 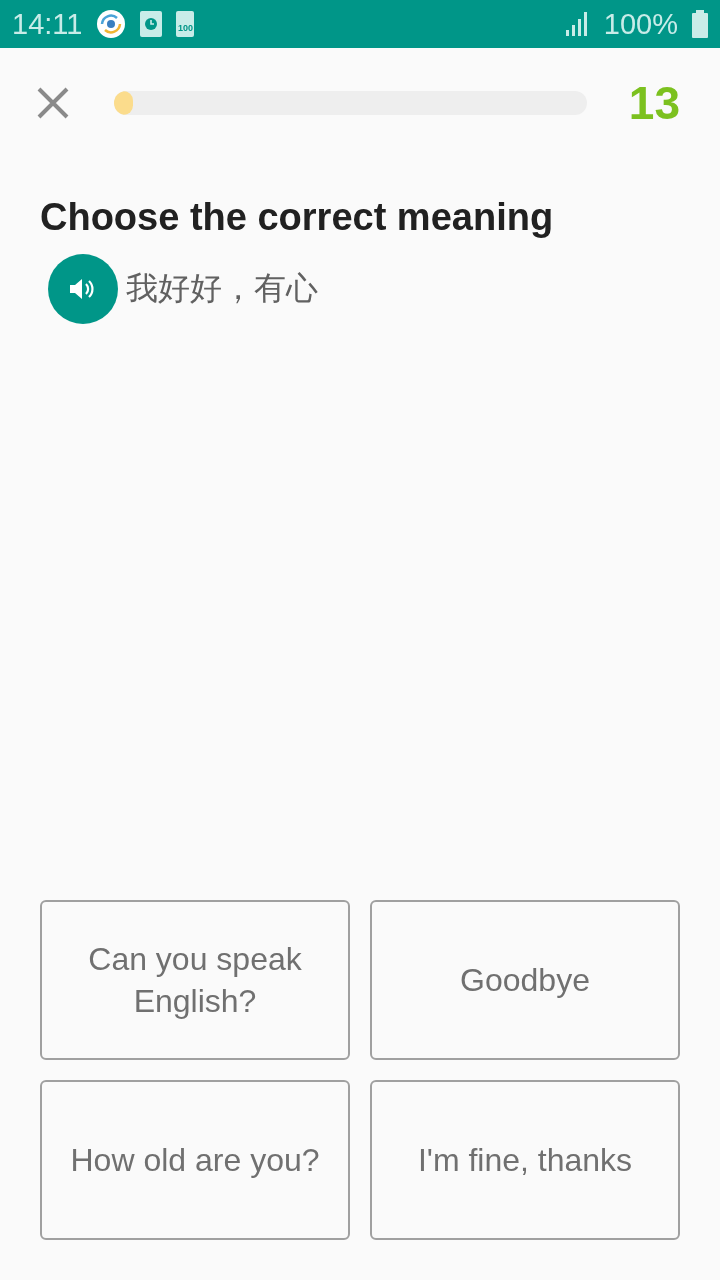 What do you see at coordinates (47, 24) in the screenshot?
I see `status-time: 14:11` at bounding box center [47, 24].